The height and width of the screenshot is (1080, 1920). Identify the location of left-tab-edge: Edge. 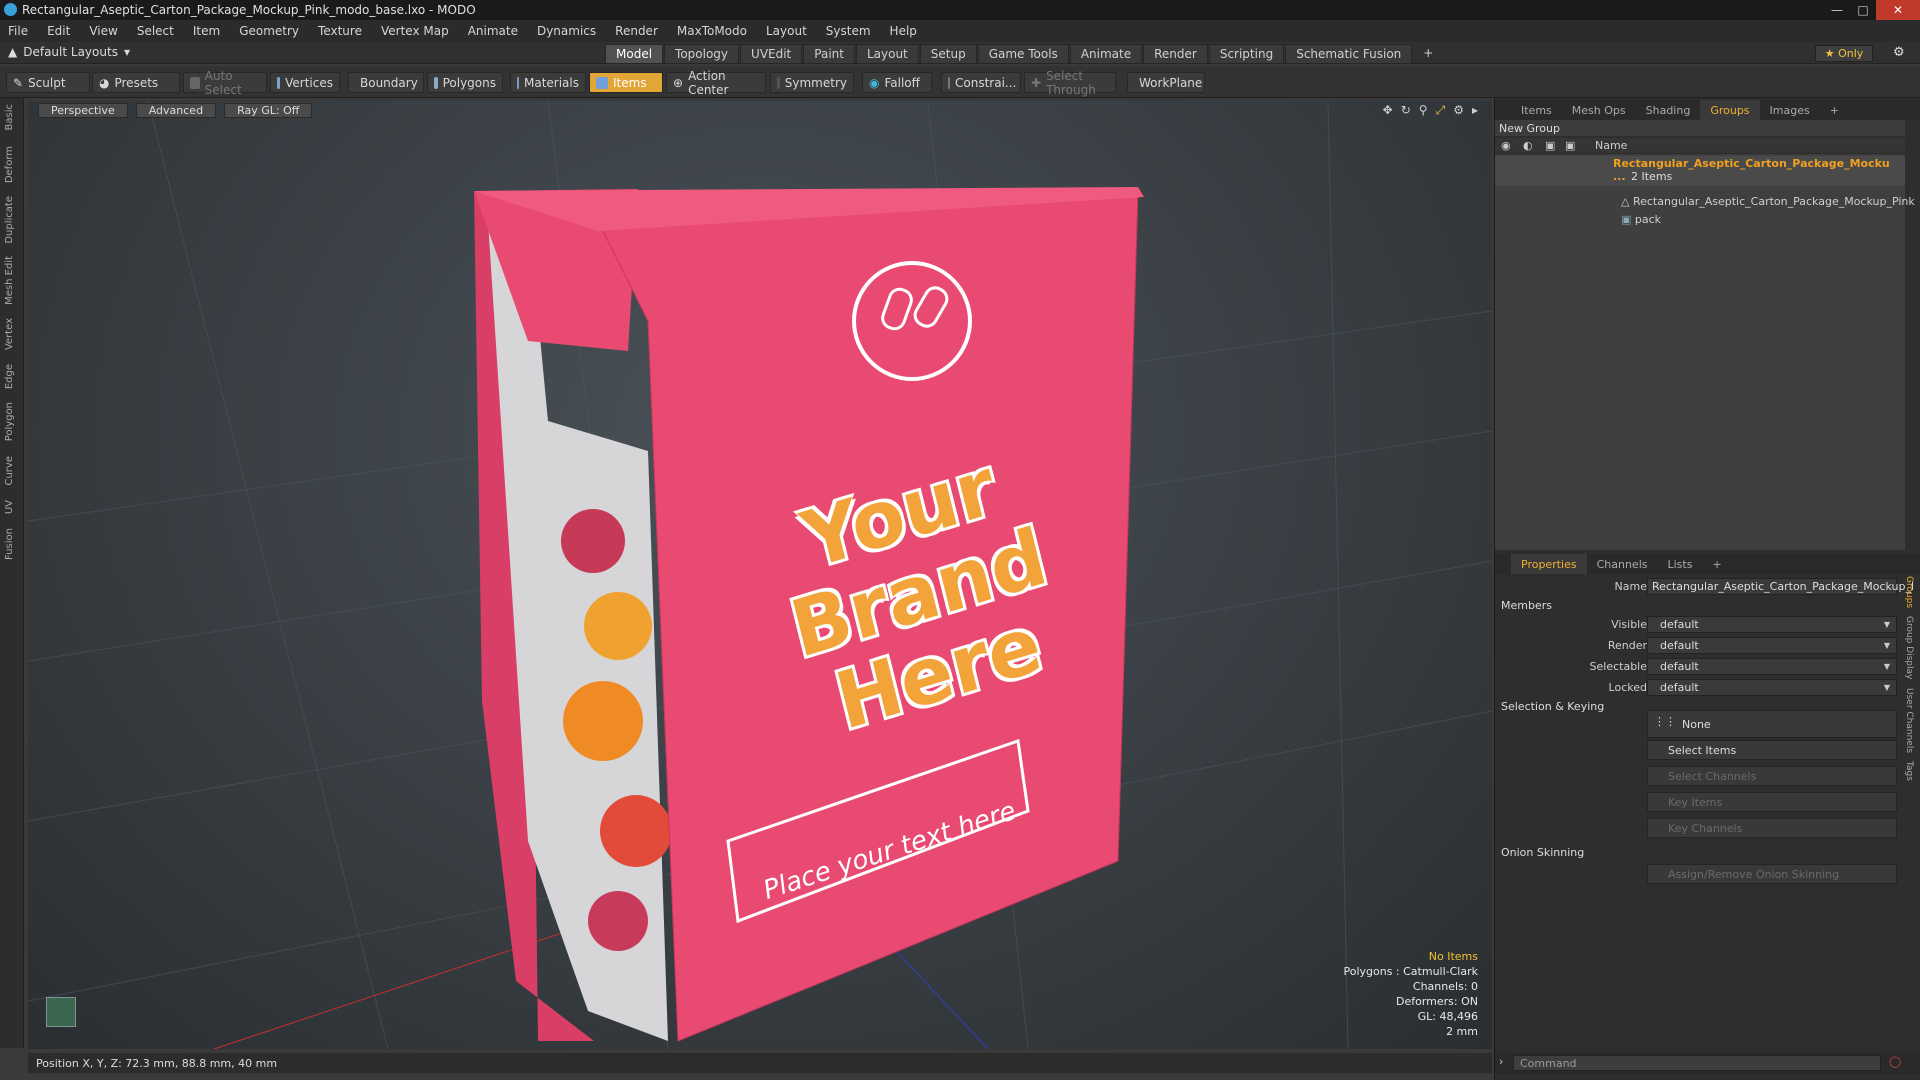
(9, 376).